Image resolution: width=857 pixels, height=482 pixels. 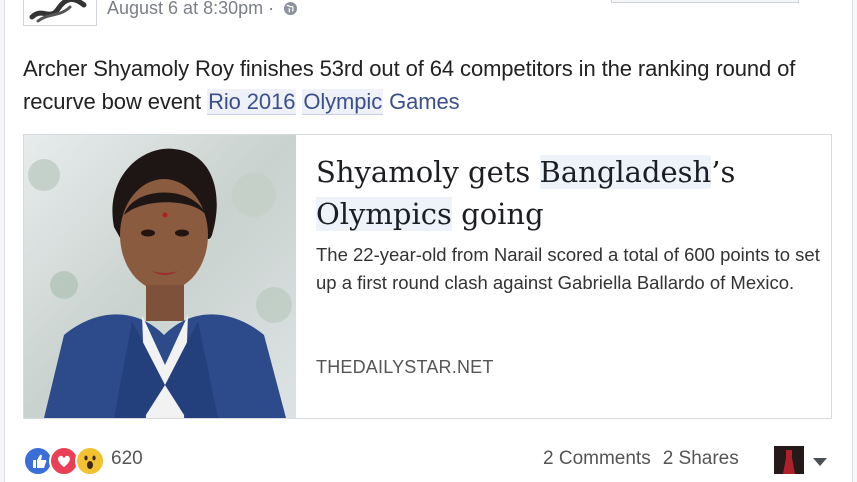 I want to click on globe-icon, so click(x=291, y=8).